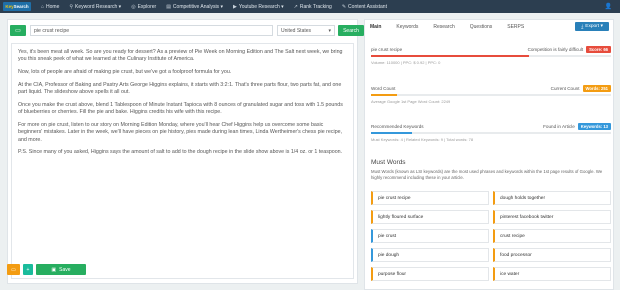 This screenshot has width=620, height=290. Describe the element at coordinates (147, 6) in the screenshot. I see `nav-explorer-label: Explorer` at that location.